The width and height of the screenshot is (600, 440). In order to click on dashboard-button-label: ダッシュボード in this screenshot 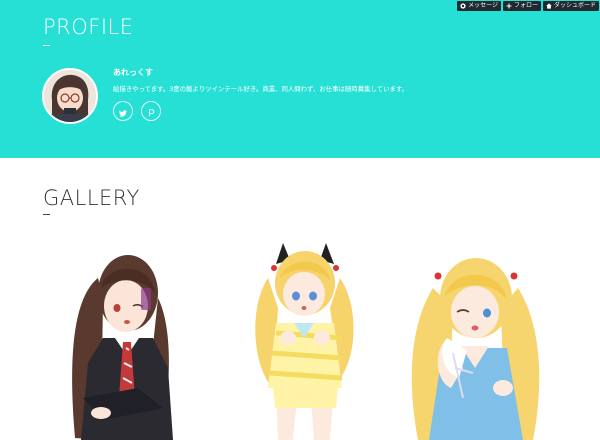, I will do `click(574, 5)`.